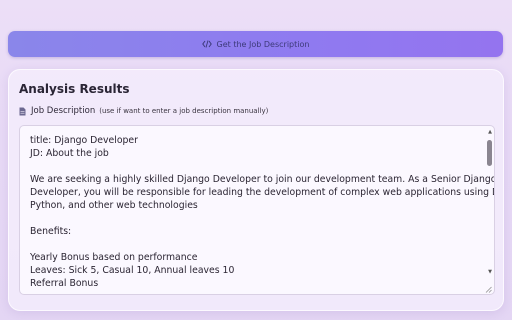 The image size is (512, 320). I want to click on document-icon, so click(22, 111).